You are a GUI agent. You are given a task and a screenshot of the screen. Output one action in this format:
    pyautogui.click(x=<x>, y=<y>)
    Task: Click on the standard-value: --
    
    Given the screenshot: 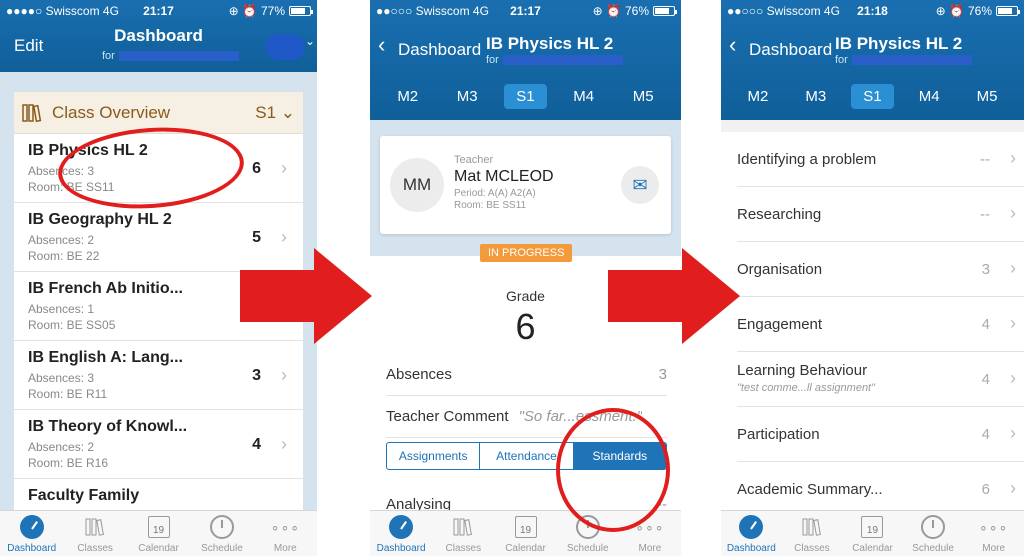 What is the action you would take?
    pyautogui.click(x=985, y=214)
    